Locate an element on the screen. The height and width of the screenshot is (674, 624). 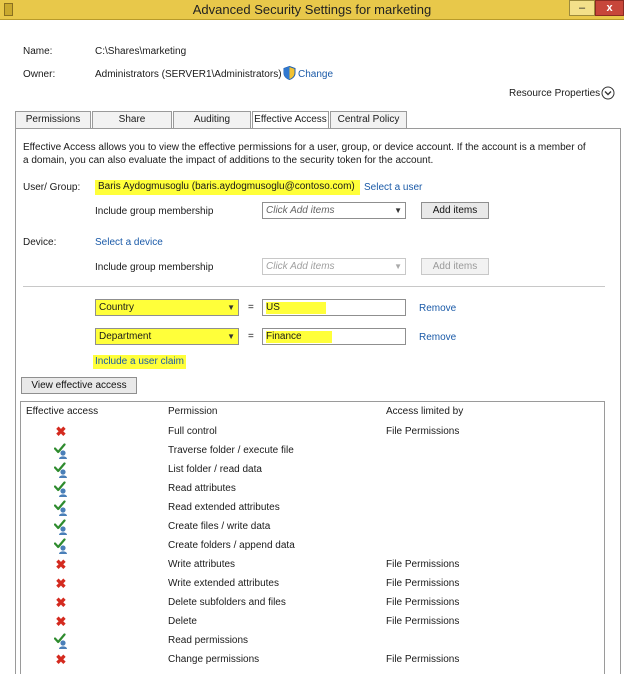
permission-name: Traverse folder / execute file is located at coordinates (231, 450).